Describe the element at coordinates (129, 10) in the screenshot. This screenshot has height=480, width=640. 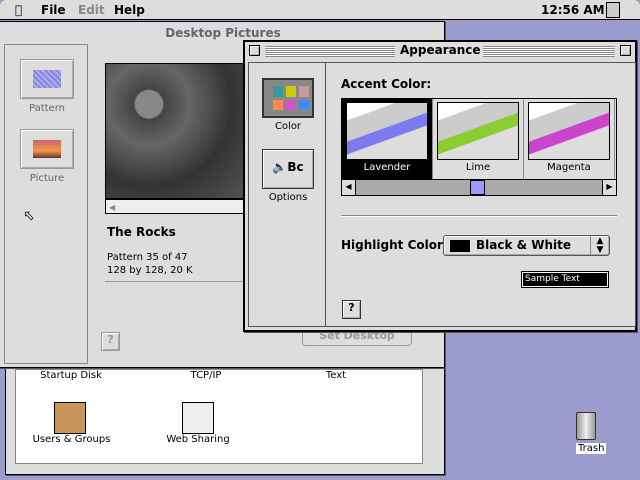
I see `menu-help: Help` at that location.